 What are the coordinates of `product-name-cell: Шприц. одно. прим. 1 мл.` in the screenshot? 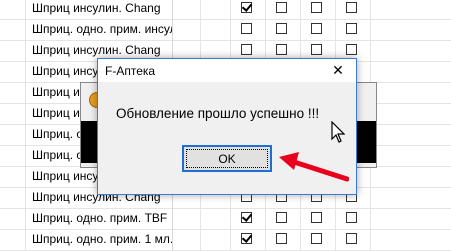 It's located at (99, 239).